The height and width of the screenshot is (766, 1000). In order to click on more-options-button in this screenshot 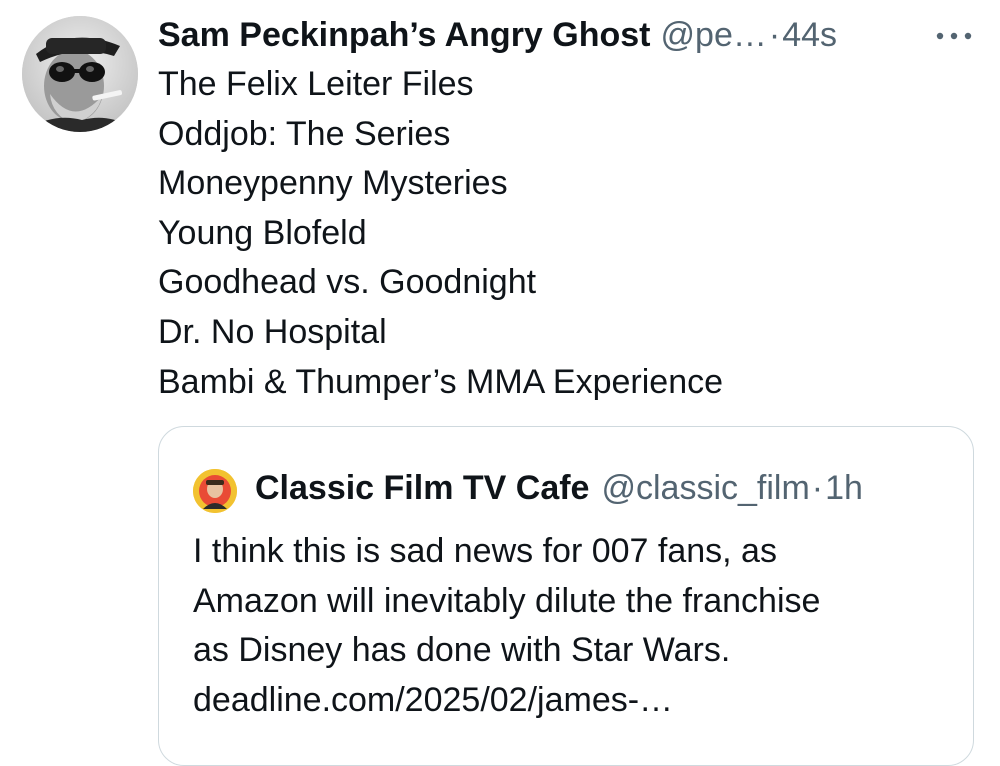, I will do `click(954, 36)`.